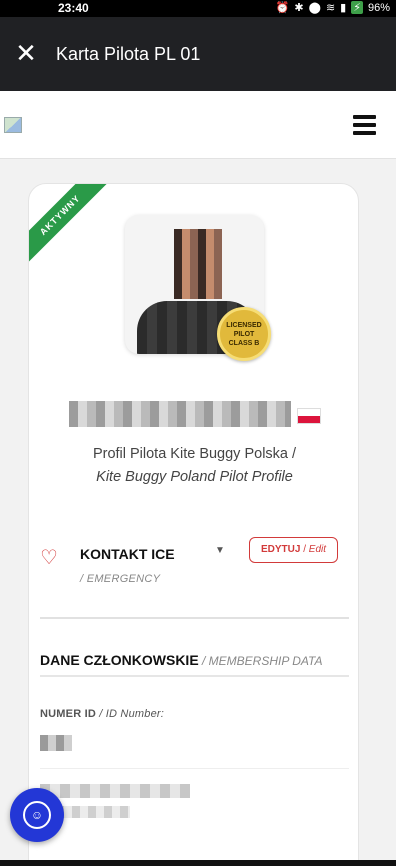 The height and width of the screenshot is (866, 396). What do you see at coordinates (314, 8) in the screenshot?
I see `location-icon: ⬤` at bounding box center [314, 8].